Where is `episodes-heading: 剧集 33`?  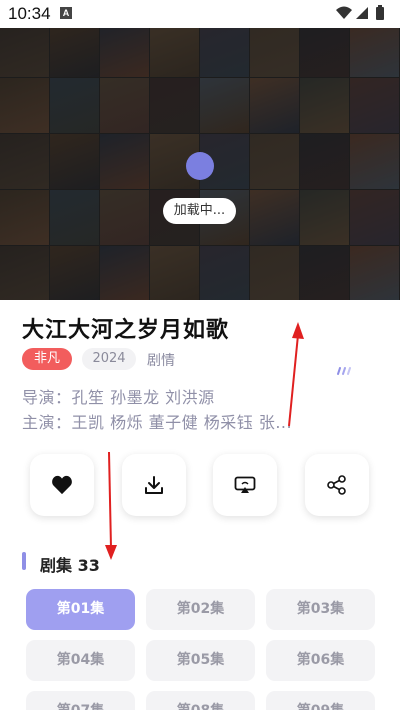 episodes-heading: 剧集 33 is located at coordinates (70, 565).